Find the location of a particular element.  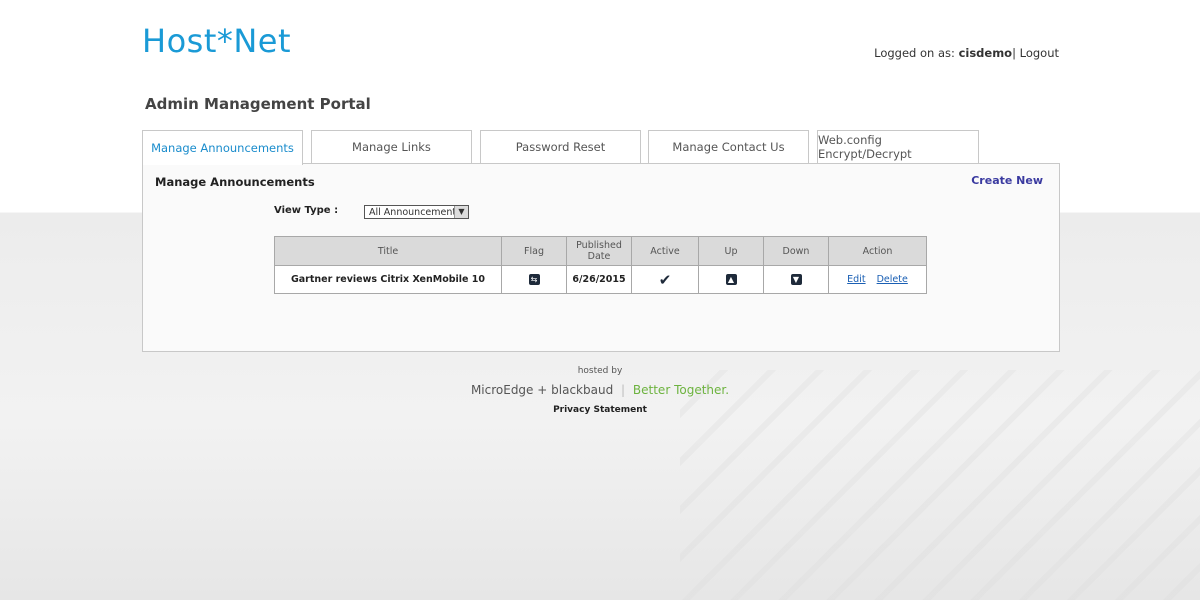

tab-password-reset: Password Reset is located at coordinates (560, 146).